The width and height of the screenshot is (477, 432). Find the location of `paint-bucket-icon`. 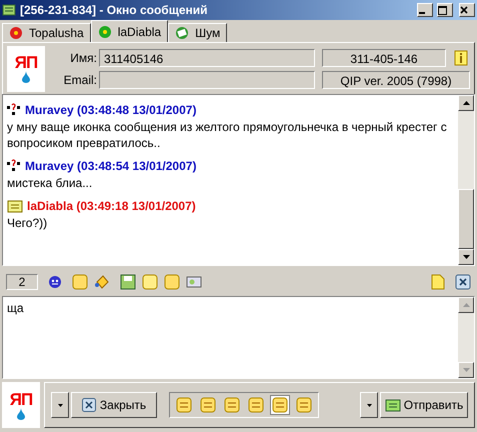

paint-bucket-icon is located at coordinates (102, 282).